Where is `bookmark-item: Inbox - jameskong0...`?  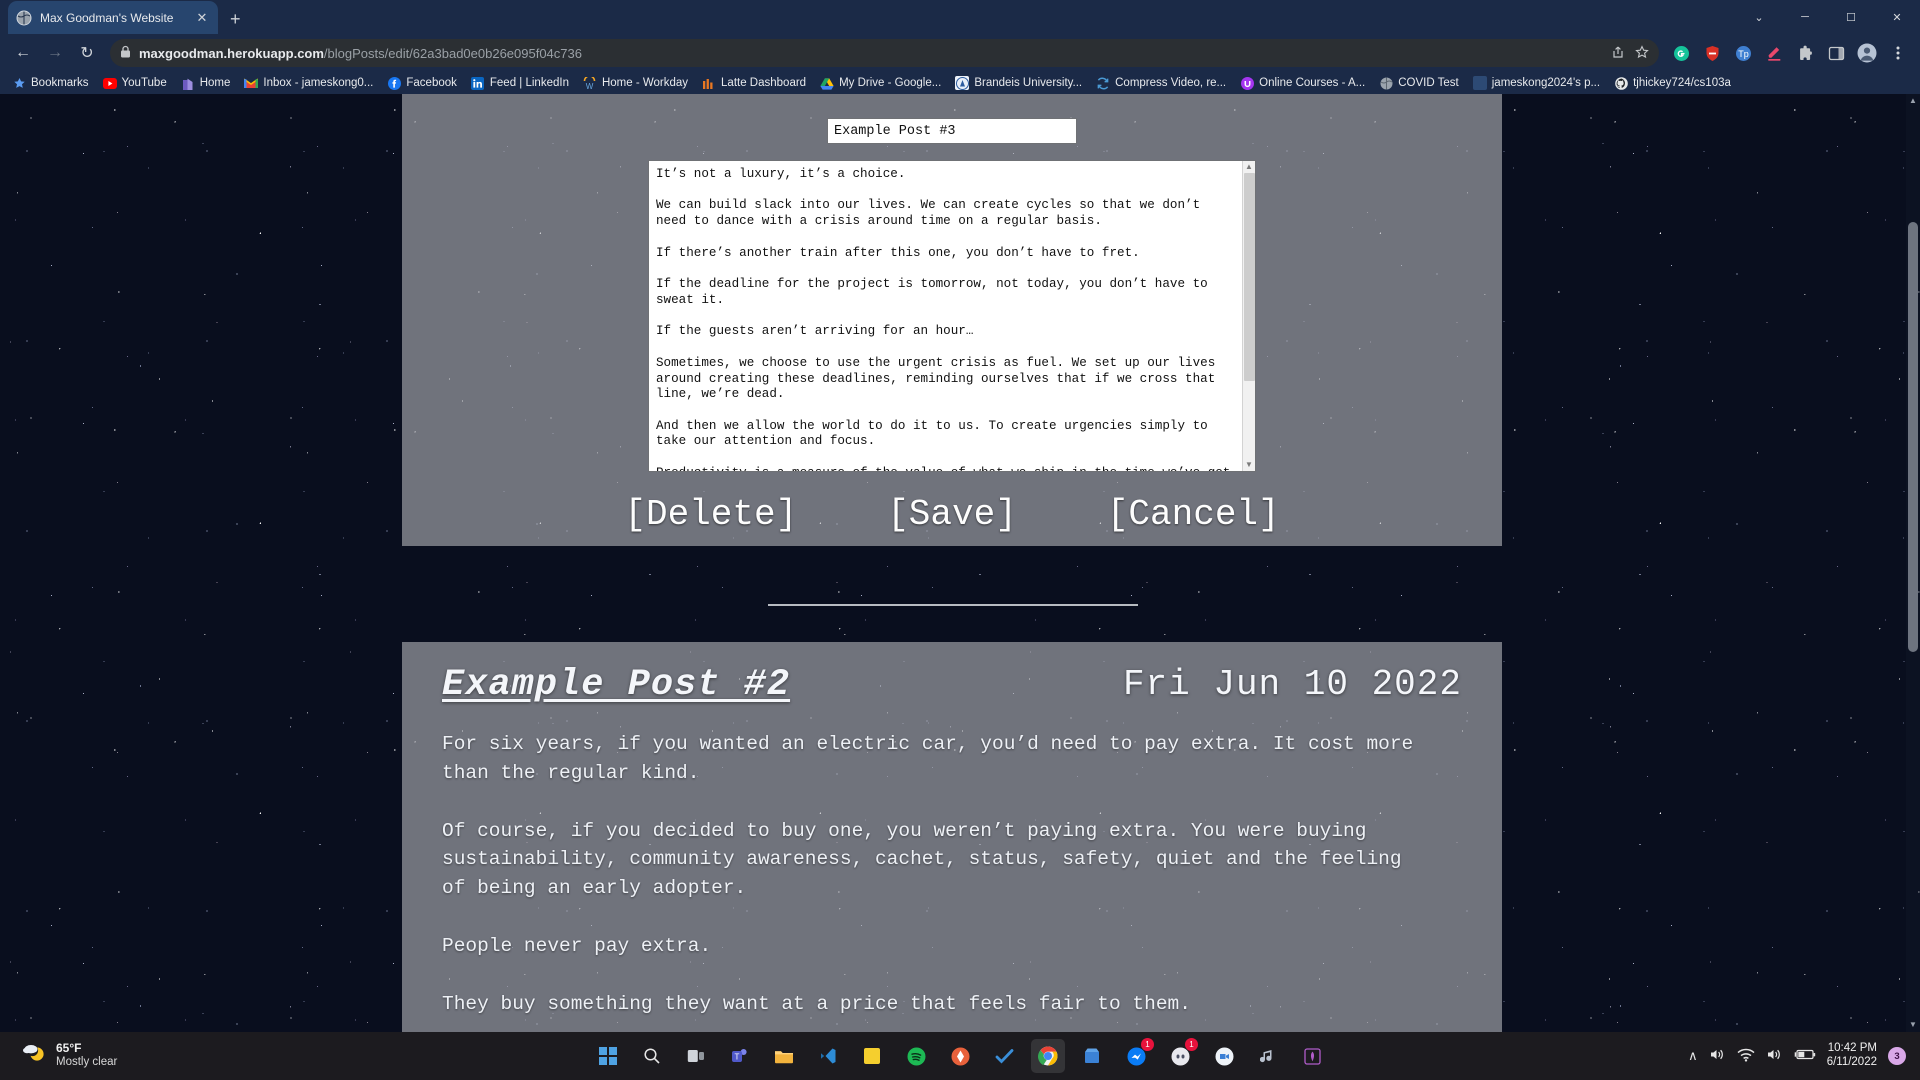
bookmark-item: Inbox - jameskong0... is located at coordinates (308, 83).